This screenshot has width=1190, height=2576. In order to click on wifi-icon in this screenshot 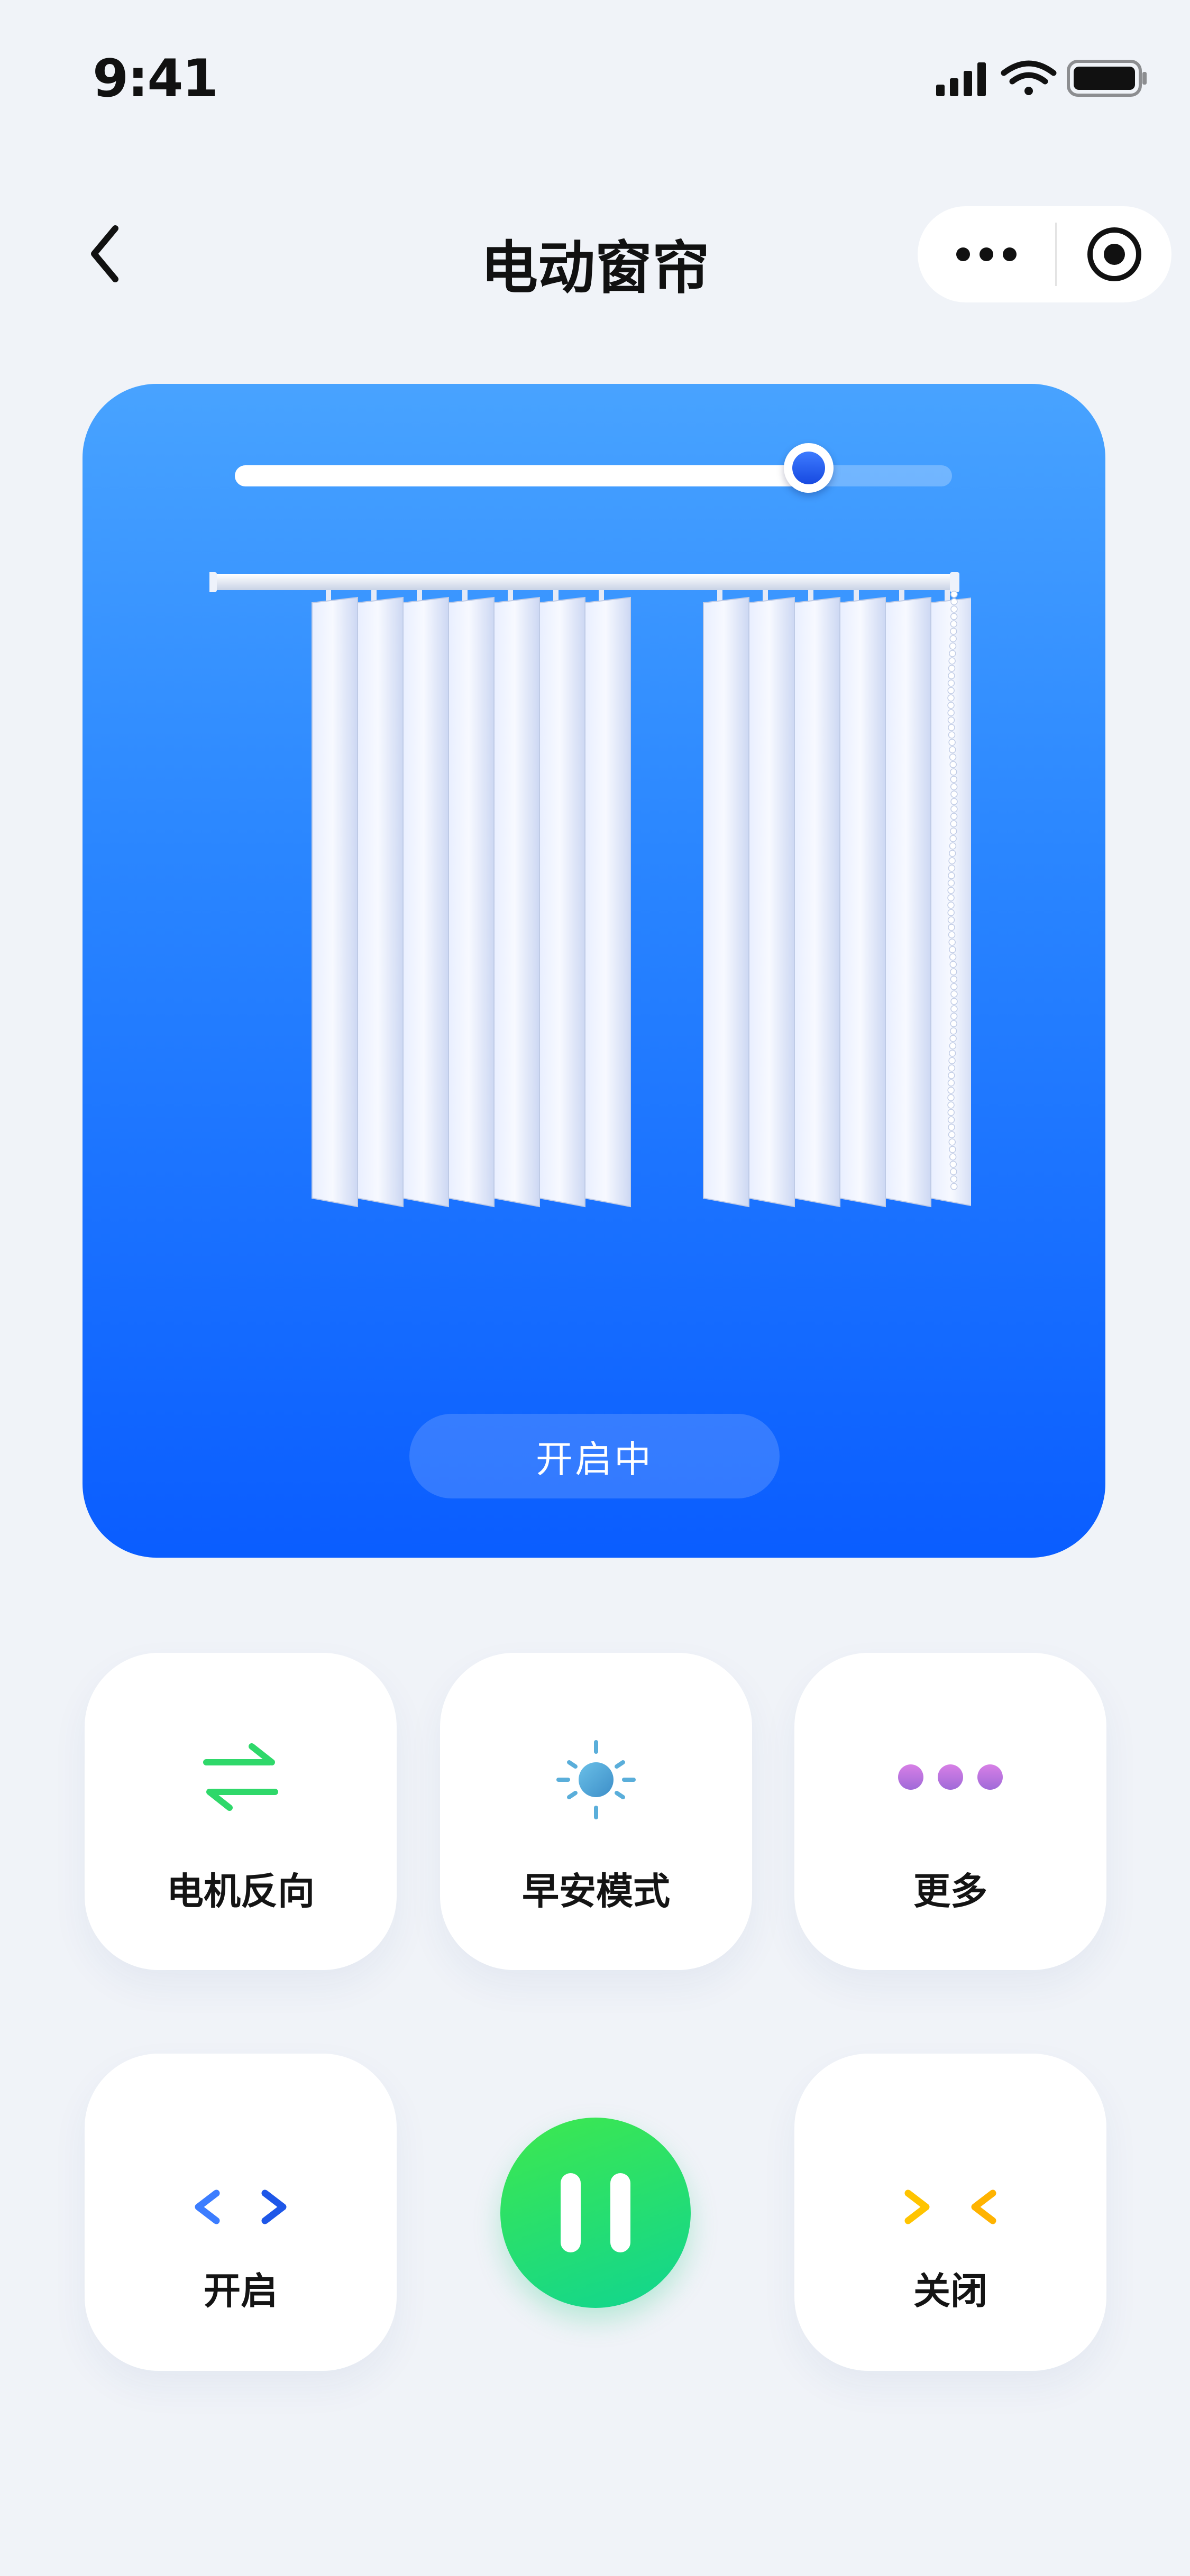, I will do `click(1029, 78)`.